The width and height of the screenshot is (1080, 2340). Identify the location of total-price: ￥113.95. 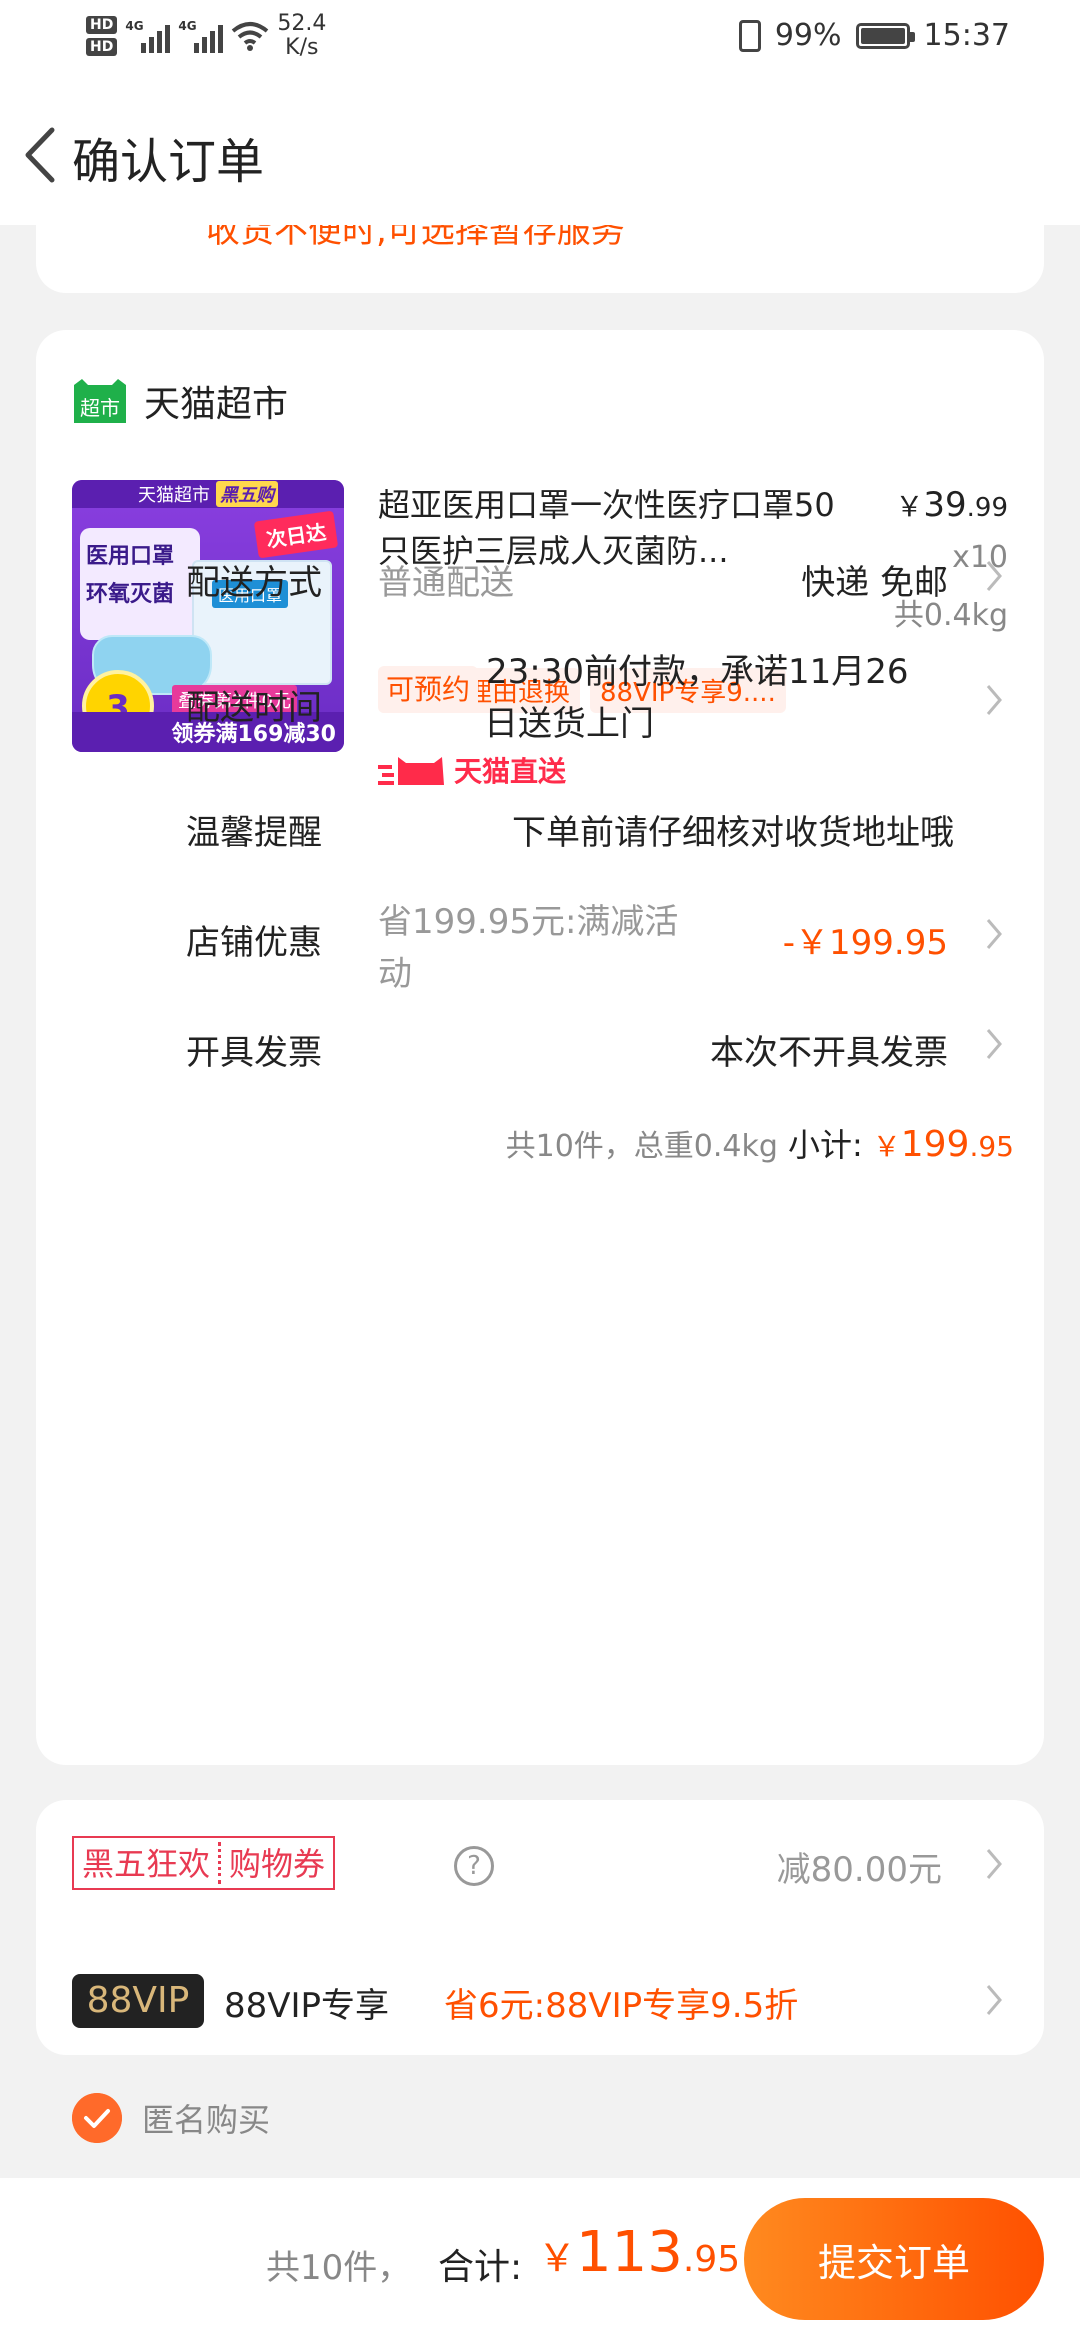
(639, 2252).